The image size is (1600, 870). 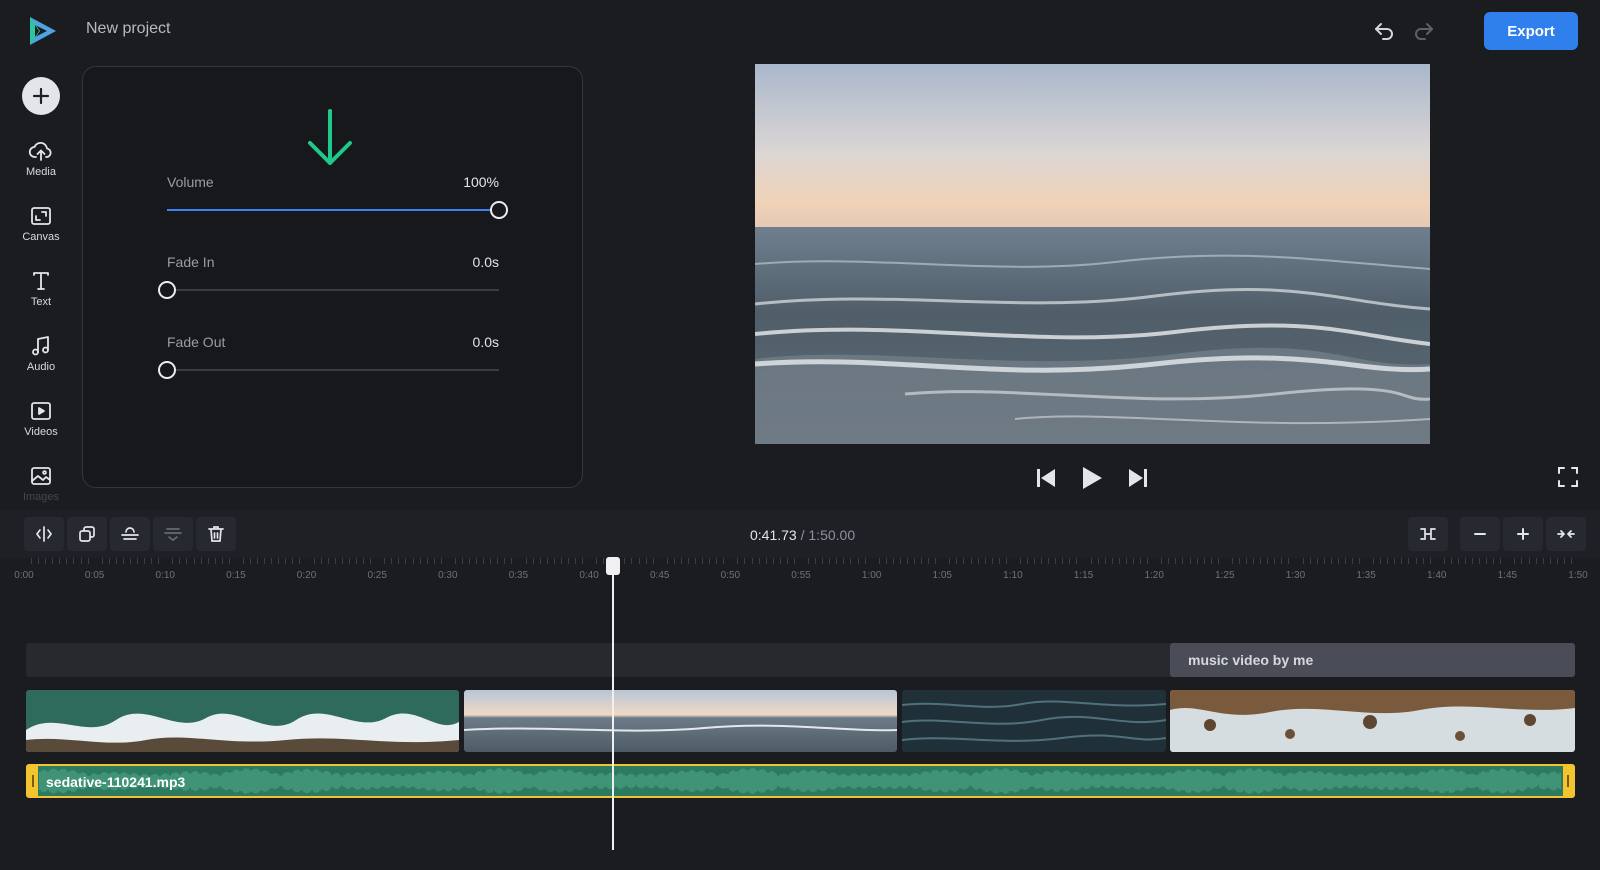 I want to click on volume-slider, so click(x=337, y=210).